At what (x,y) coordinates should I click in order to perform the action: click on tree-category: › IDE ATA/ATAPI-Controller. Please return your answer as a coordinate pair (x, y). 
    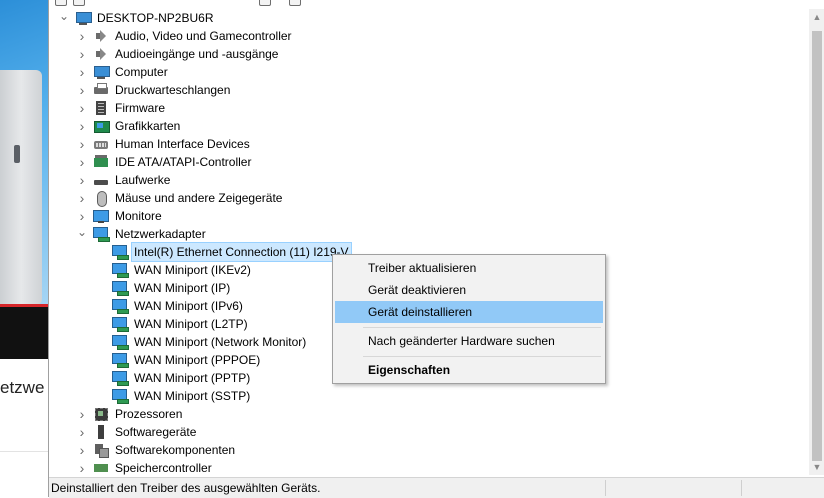
    Looking at the image, I should click on (165, 162).